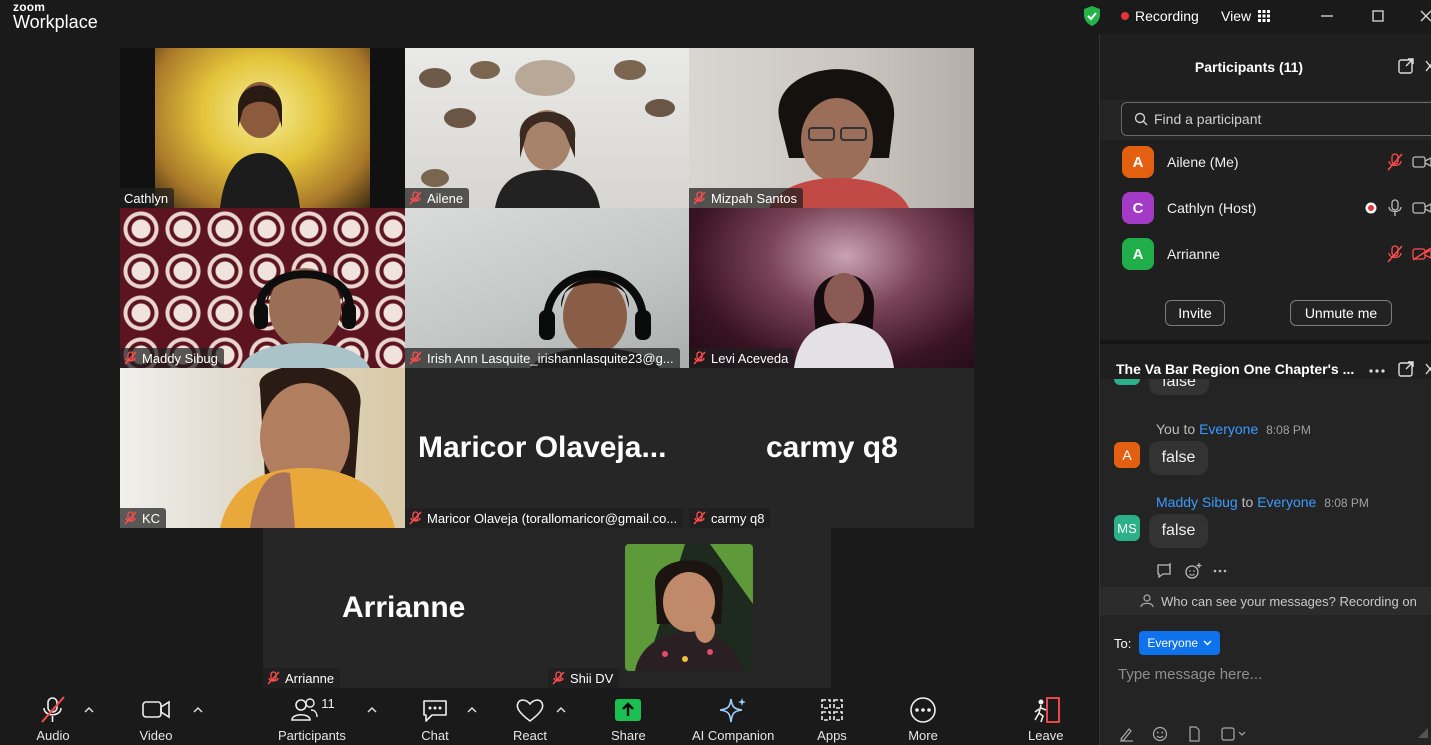 The image size is (1431, 745). What do you see at coordinates (1182, 734) in the screenshot?
I see `compose-toolbar` at bounding box center [1182, 734].